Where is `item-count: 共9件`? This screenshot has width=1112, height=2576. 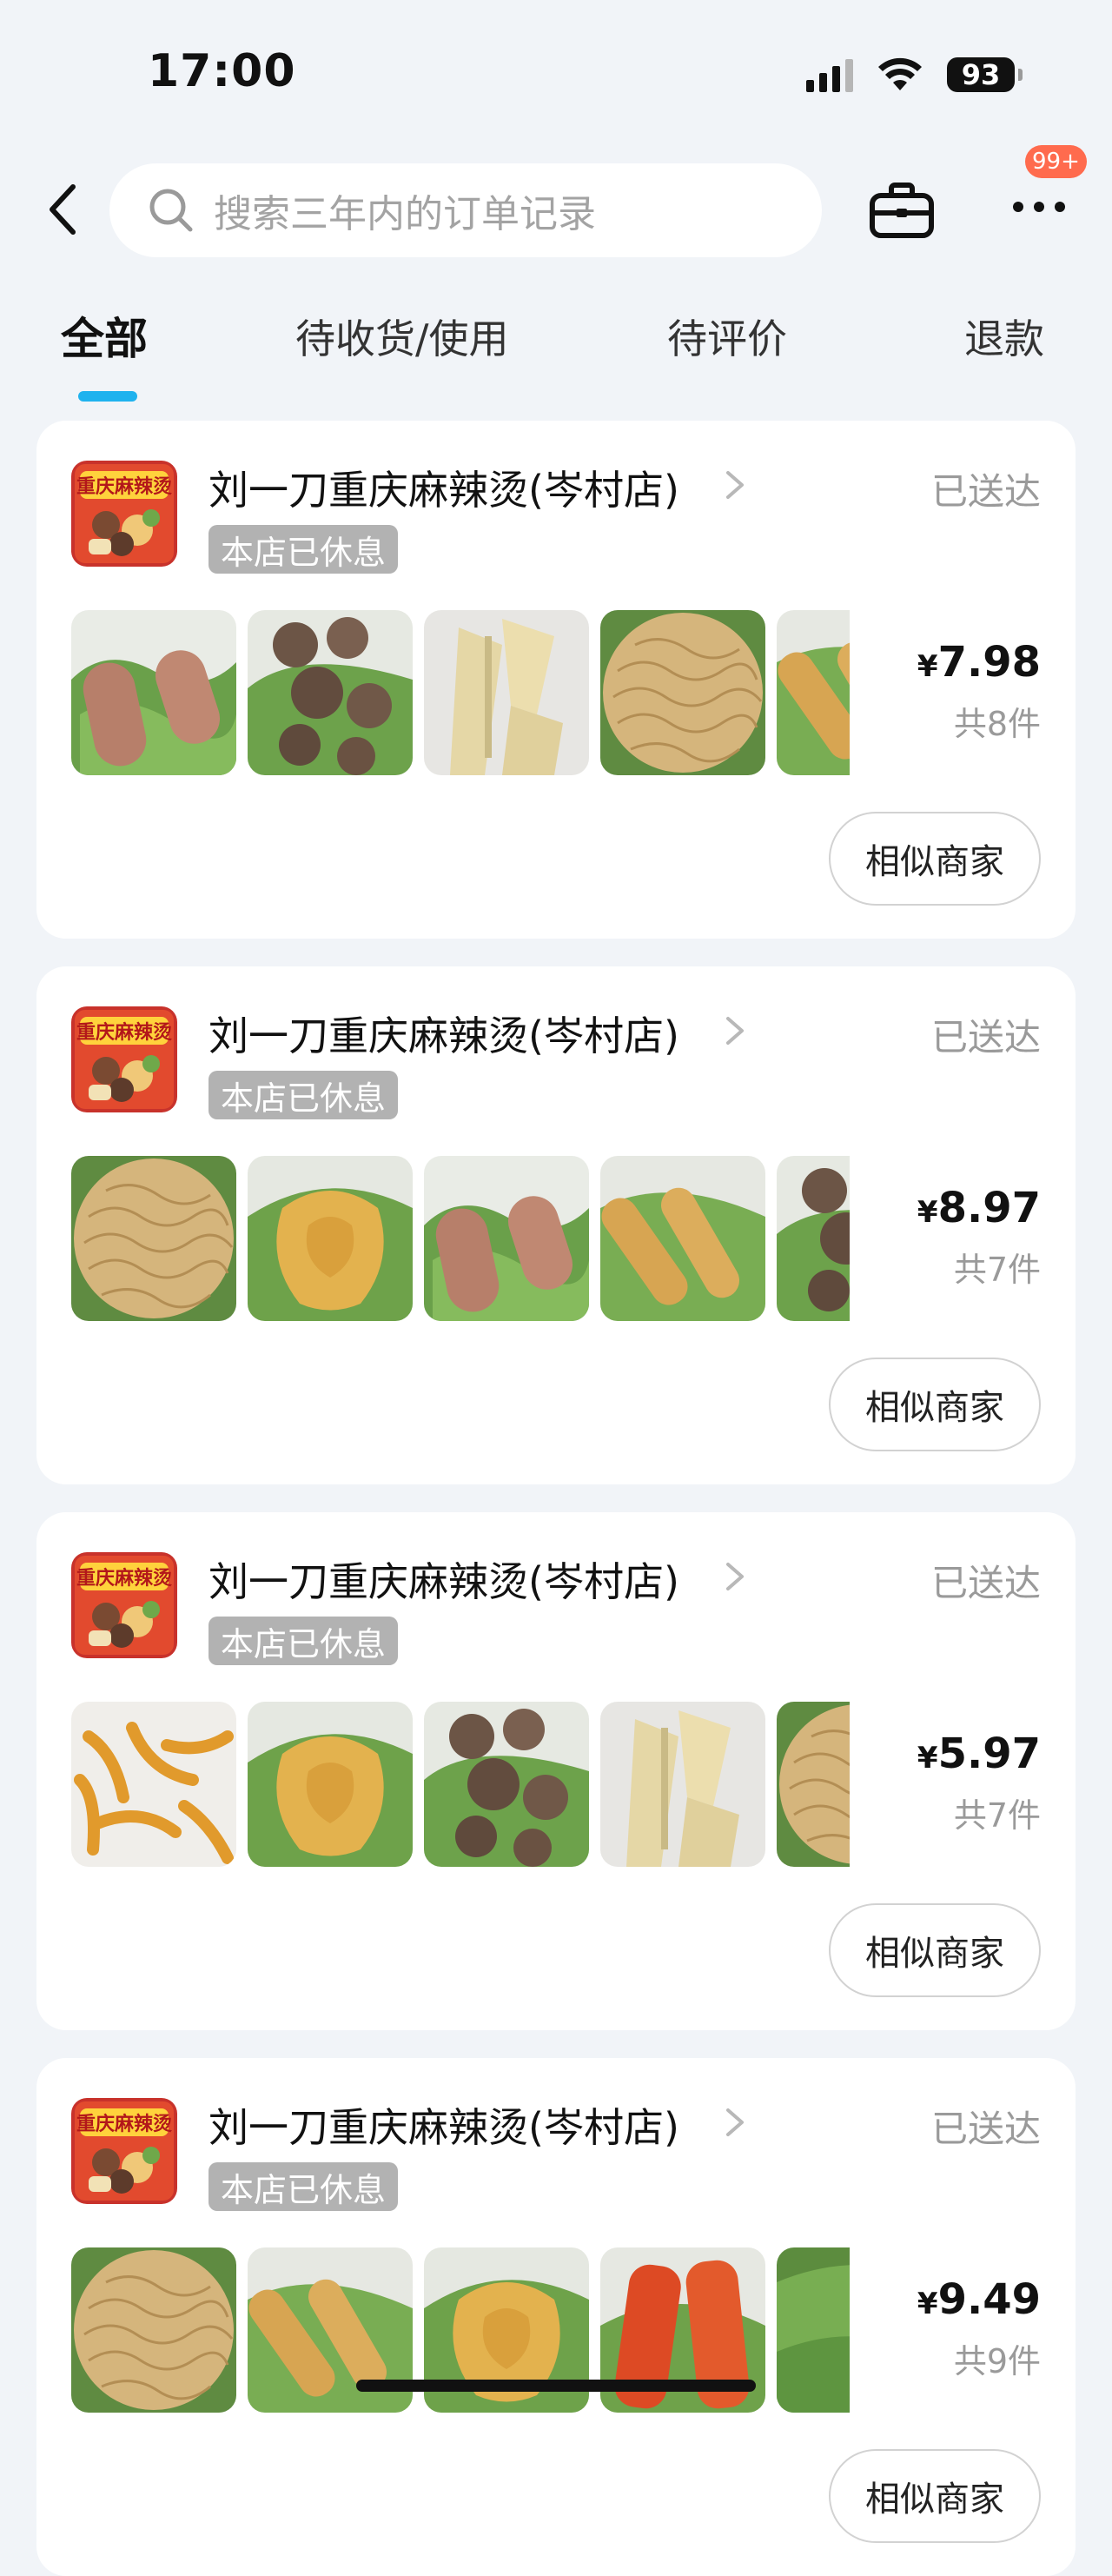
item-count: 共9件 is located at coordinates (997, 2361).